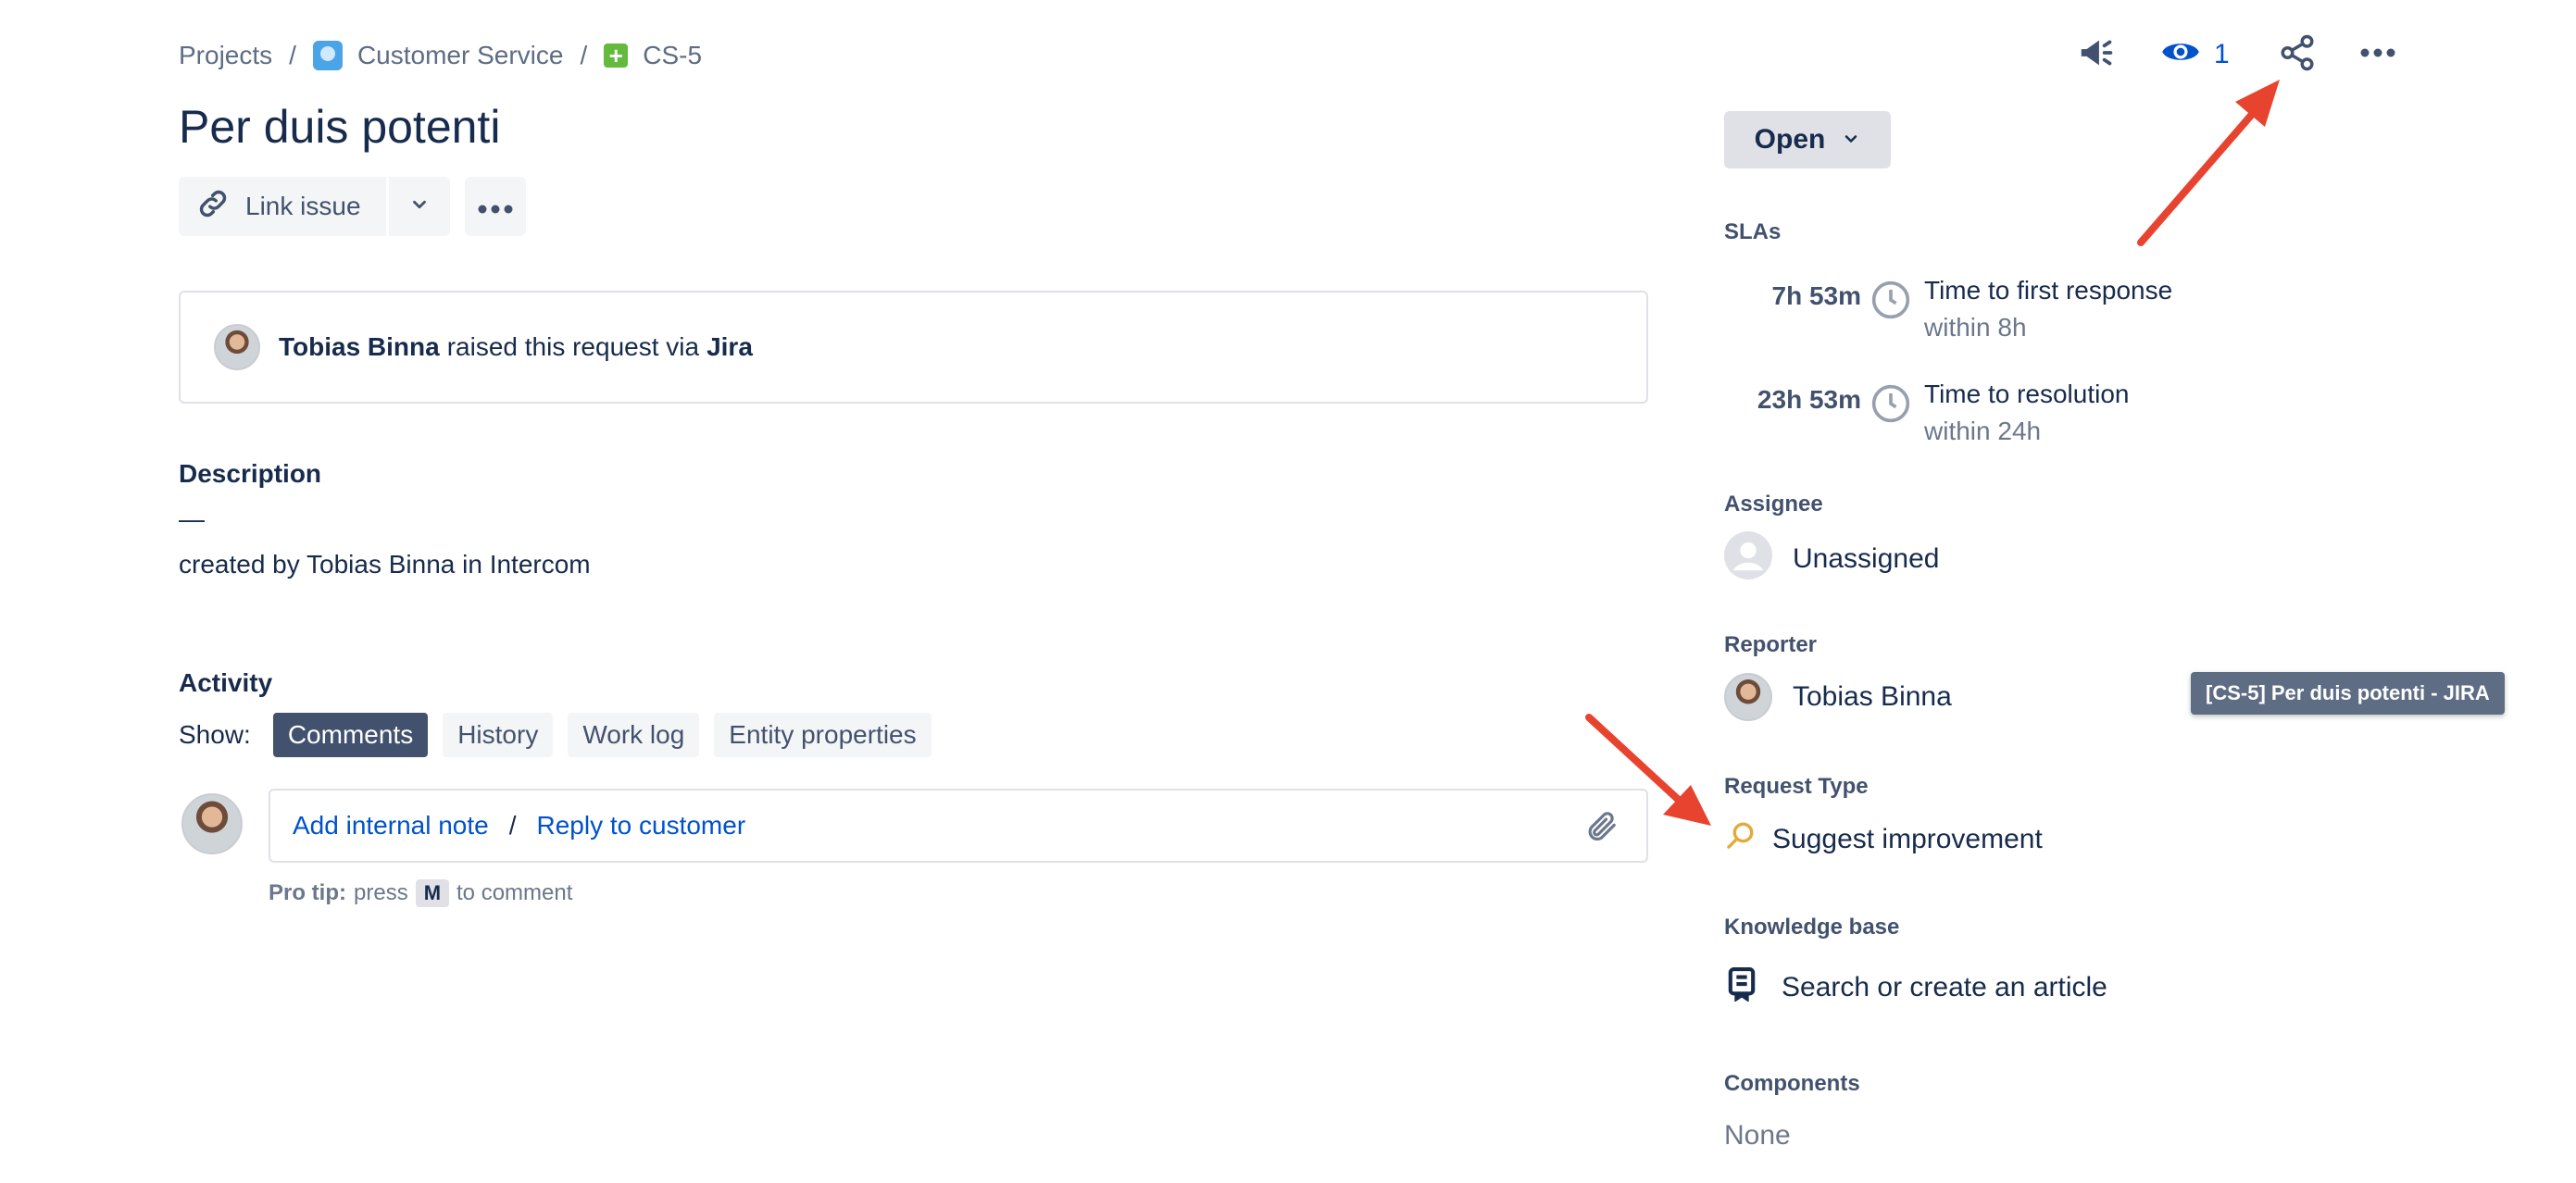  What do you see at coordinates (1908, 839) in the screenshot?
I see `request-type-value: Suggest improvement` at bounding box center [1908, 839].